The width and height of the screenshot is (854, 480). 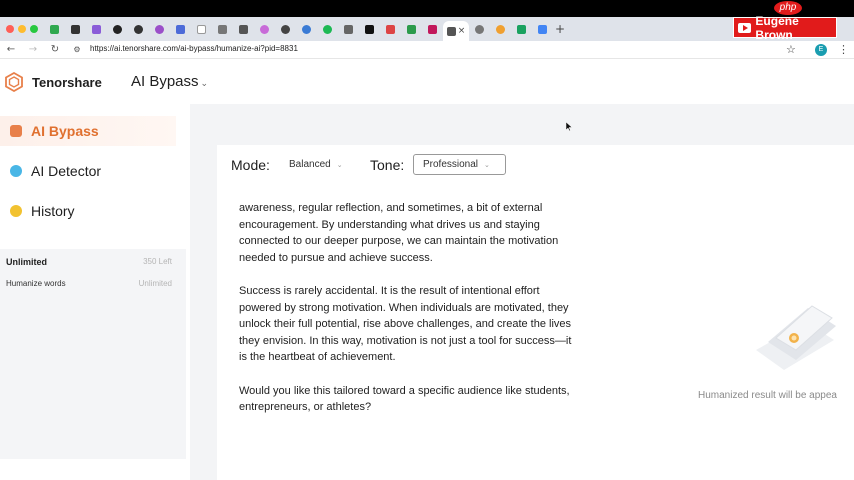 What do you see at coordinates (55, 49) in the screenshot?
I see `reload-icon: ↻` at bounding box center [55, 49].